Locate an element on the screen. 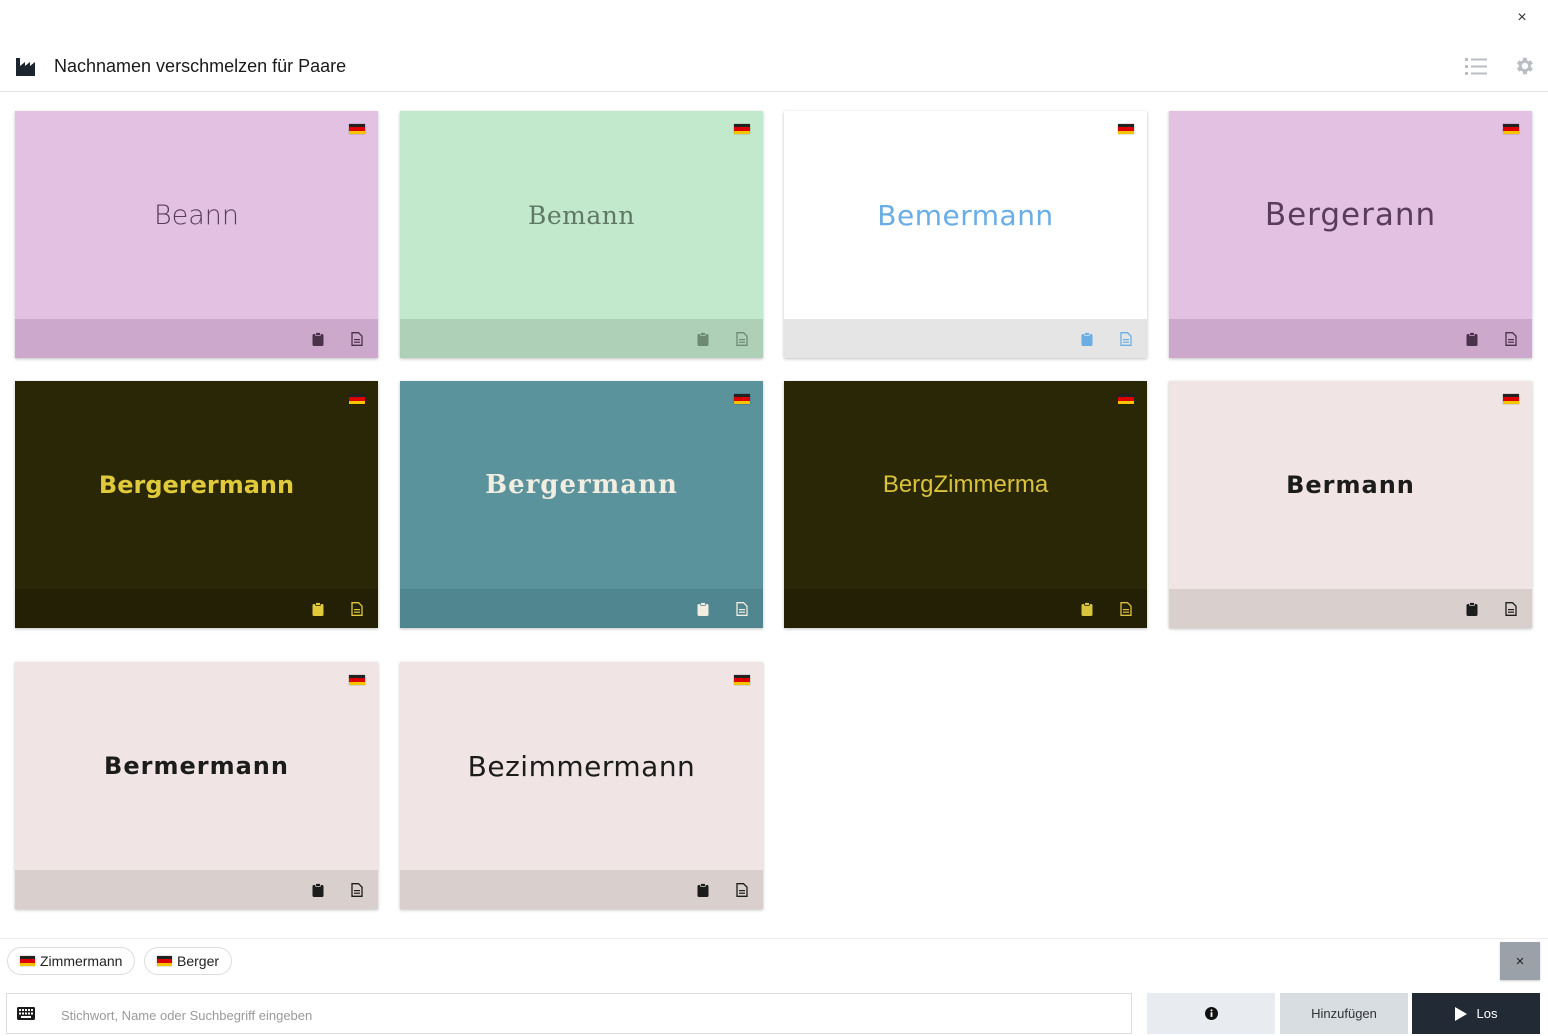  name-card: Bemermann is located at coordinates (965, 234).